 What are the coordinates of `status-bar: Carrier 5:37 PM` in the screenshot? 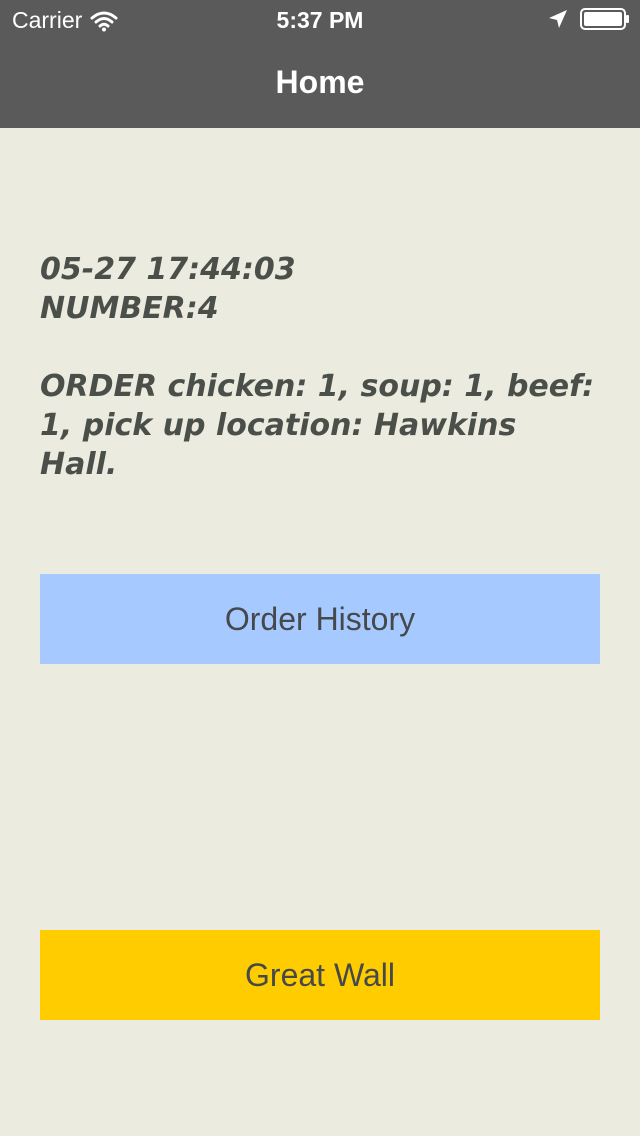 It's located at (320, 20).